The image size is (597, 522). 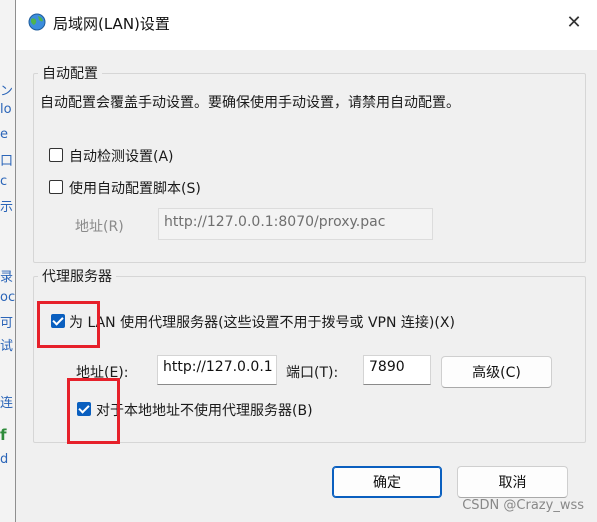 What do you see at coordinates (250, 103) in the screenshot?
I see `auto-config-description: 自动配置会覆盖手动设置。要确保使用手动设置，请禁用自动配置。` at bounding box center [250, 103].